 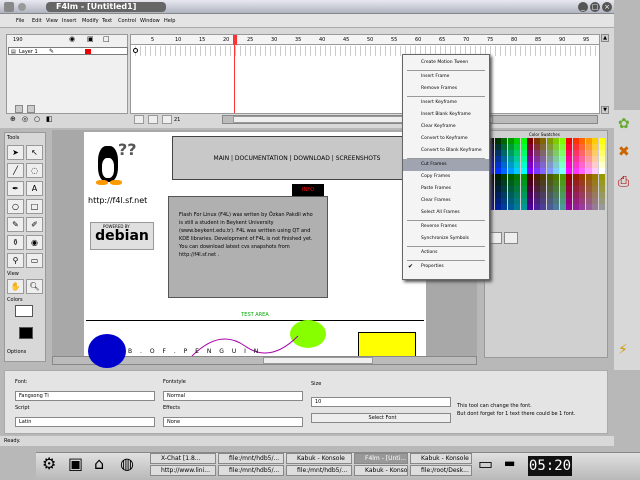 What do you see at coordinates (365, 74) in the screenshot?
I see `frame-grid: 5 10 15 20 25 30 35 40 45 50 55 60 65 70 75 80 85 90 95` at bounding box center [365, 74].